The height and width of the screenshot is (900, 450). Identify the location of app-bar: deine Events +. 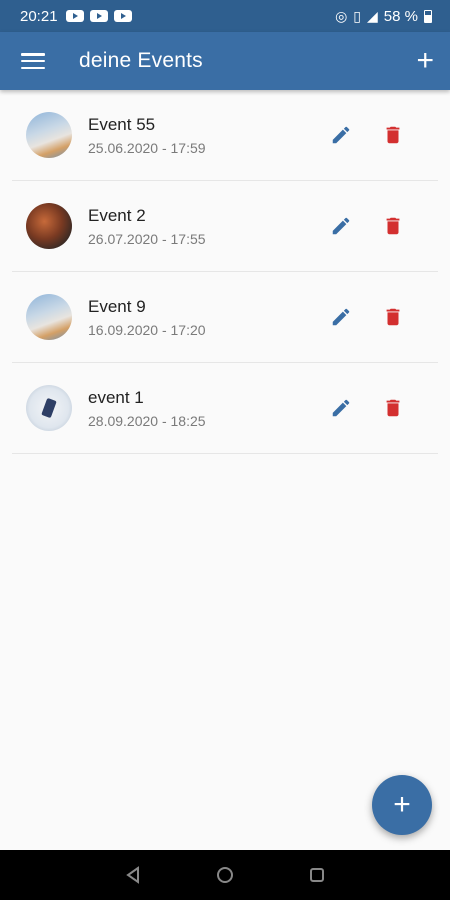
(225, 61).